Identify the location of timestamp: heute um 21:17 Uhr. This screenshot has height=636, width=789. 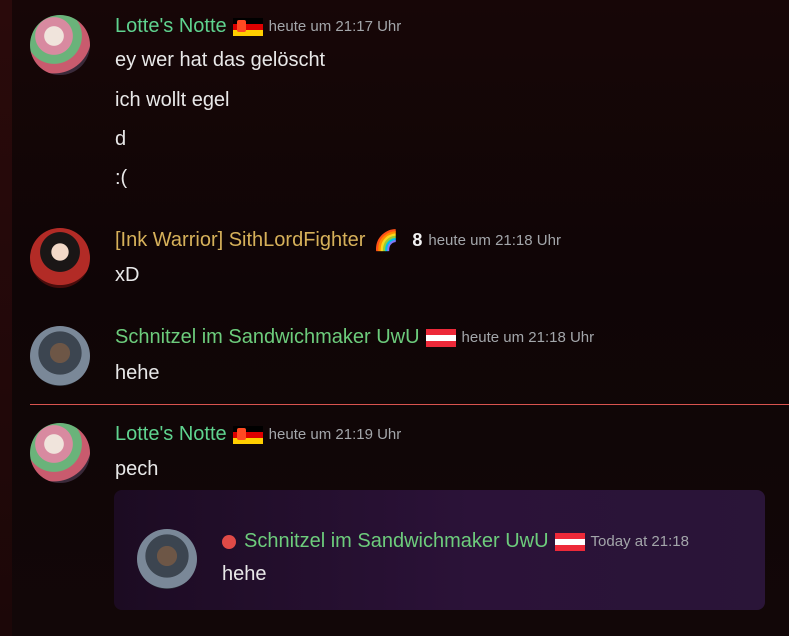
(335, 26).